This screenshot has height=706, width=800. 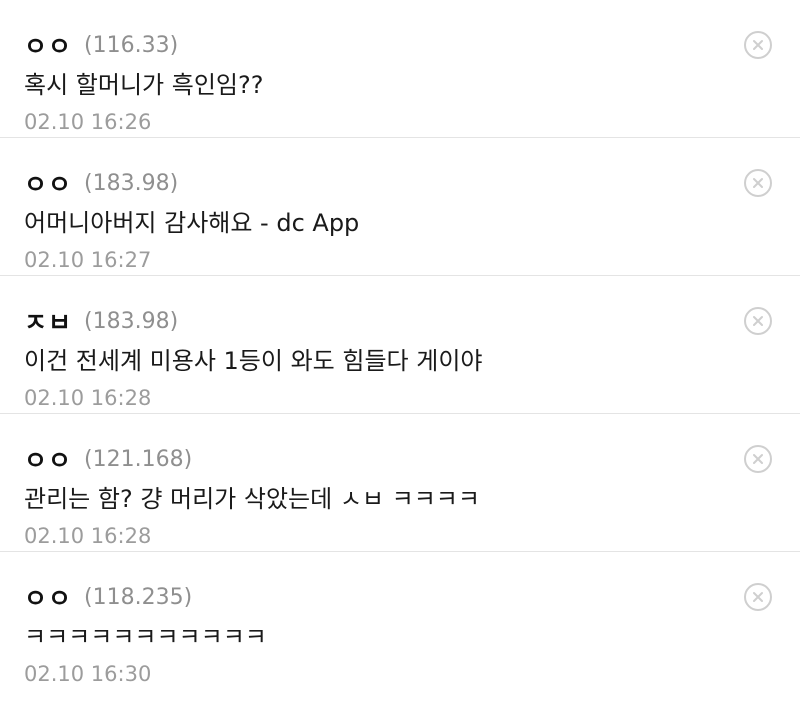 What do you see at coordinates (48, 321) in the screenshot?
I see `comment-nickname: ㅈㅂ` at bounding box center [48, 321].